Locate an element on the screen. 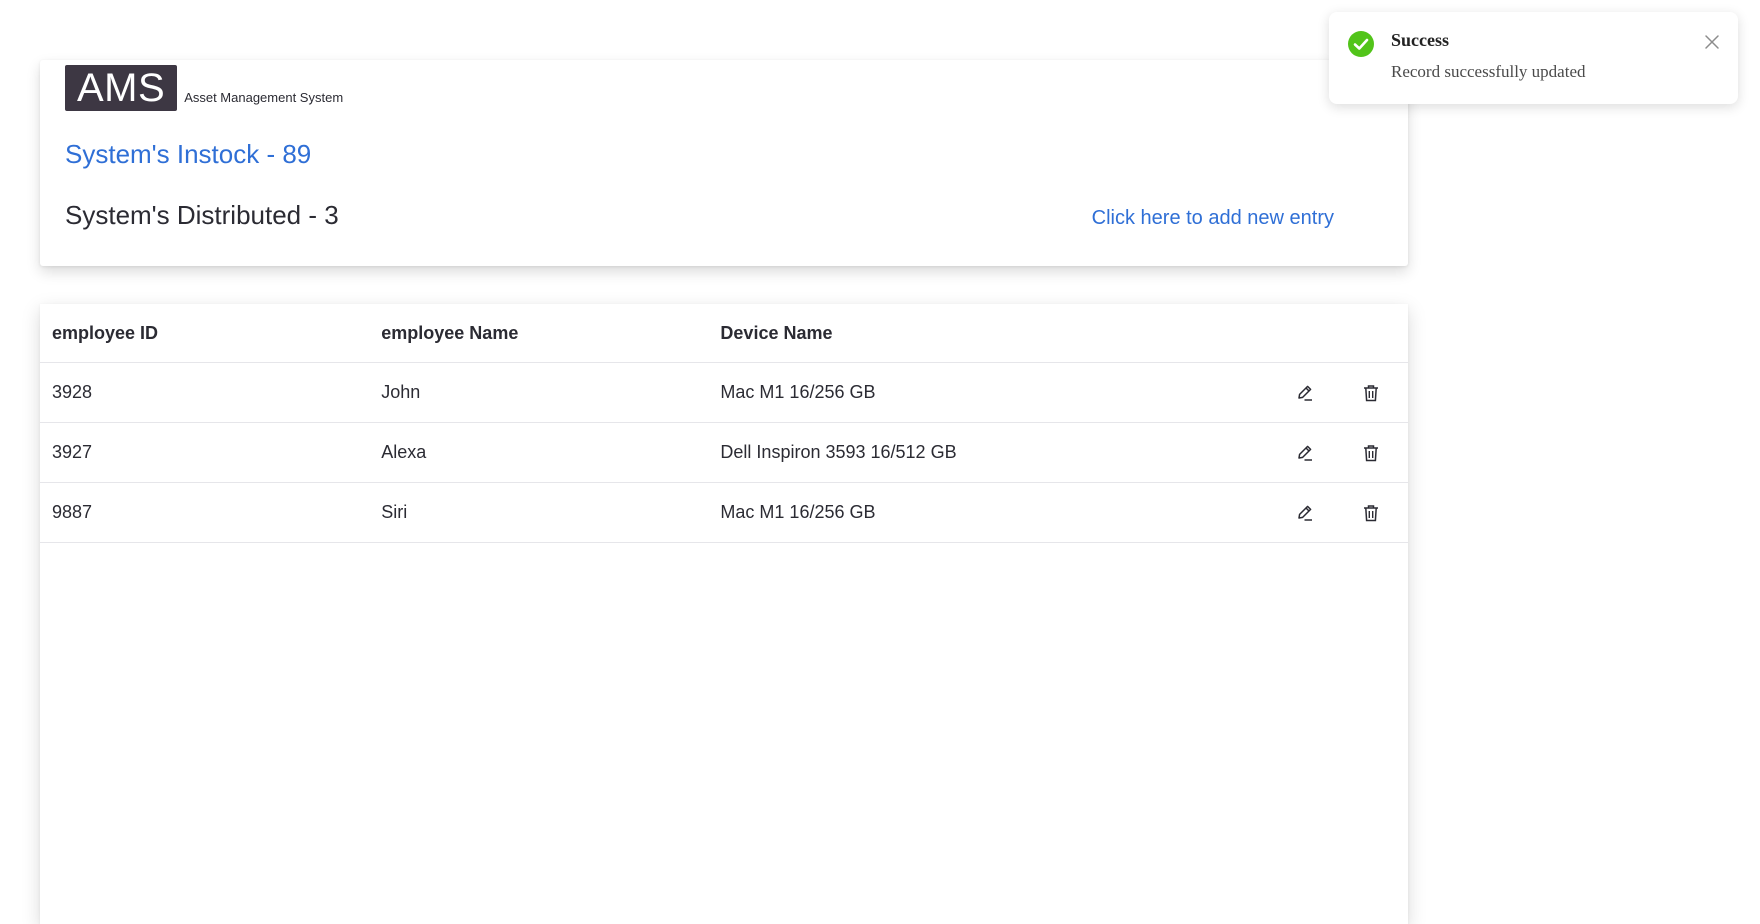 Image resolution: width=1760 pixels, height=924 pixels. add-new-entry-link: Click here to add new entry is located at coordinates (1213, 218).